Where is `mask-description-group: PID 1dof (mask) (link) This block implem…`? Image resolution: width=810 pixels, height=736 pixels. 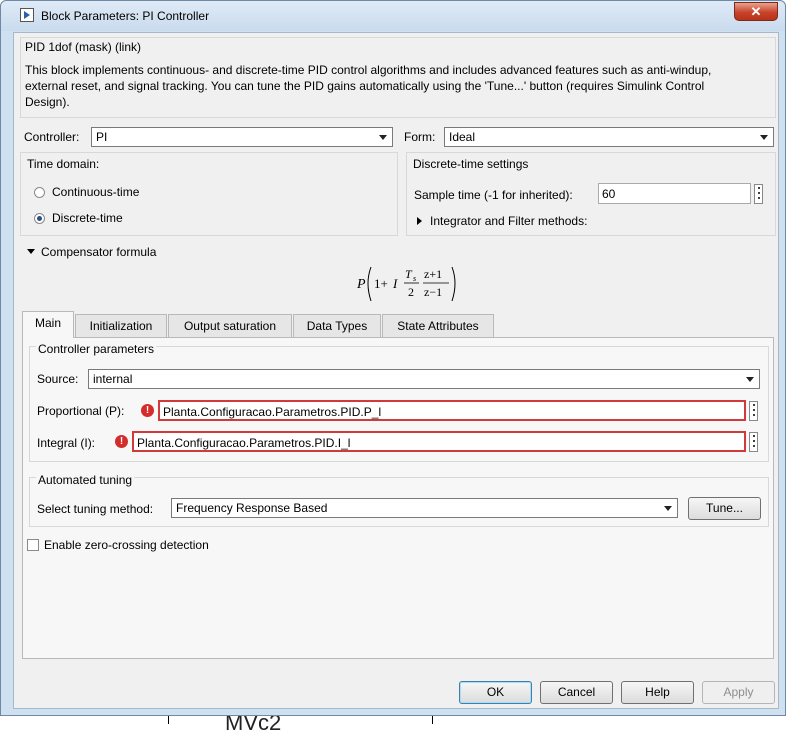 mask-description-group: PID 1dof (mask) (link) This block implem… is located at coordinates (398, 77).